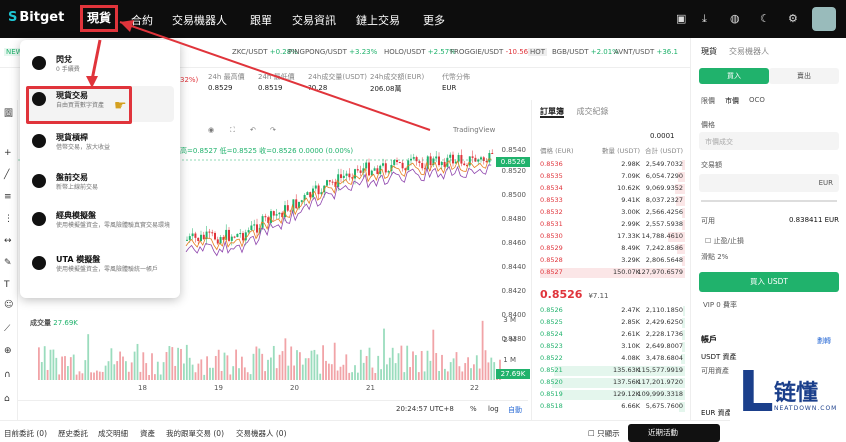 The height and width of the screenshot is (442, 846). I want to click on hand-cursor-icon: ☛, so click(120, 106).